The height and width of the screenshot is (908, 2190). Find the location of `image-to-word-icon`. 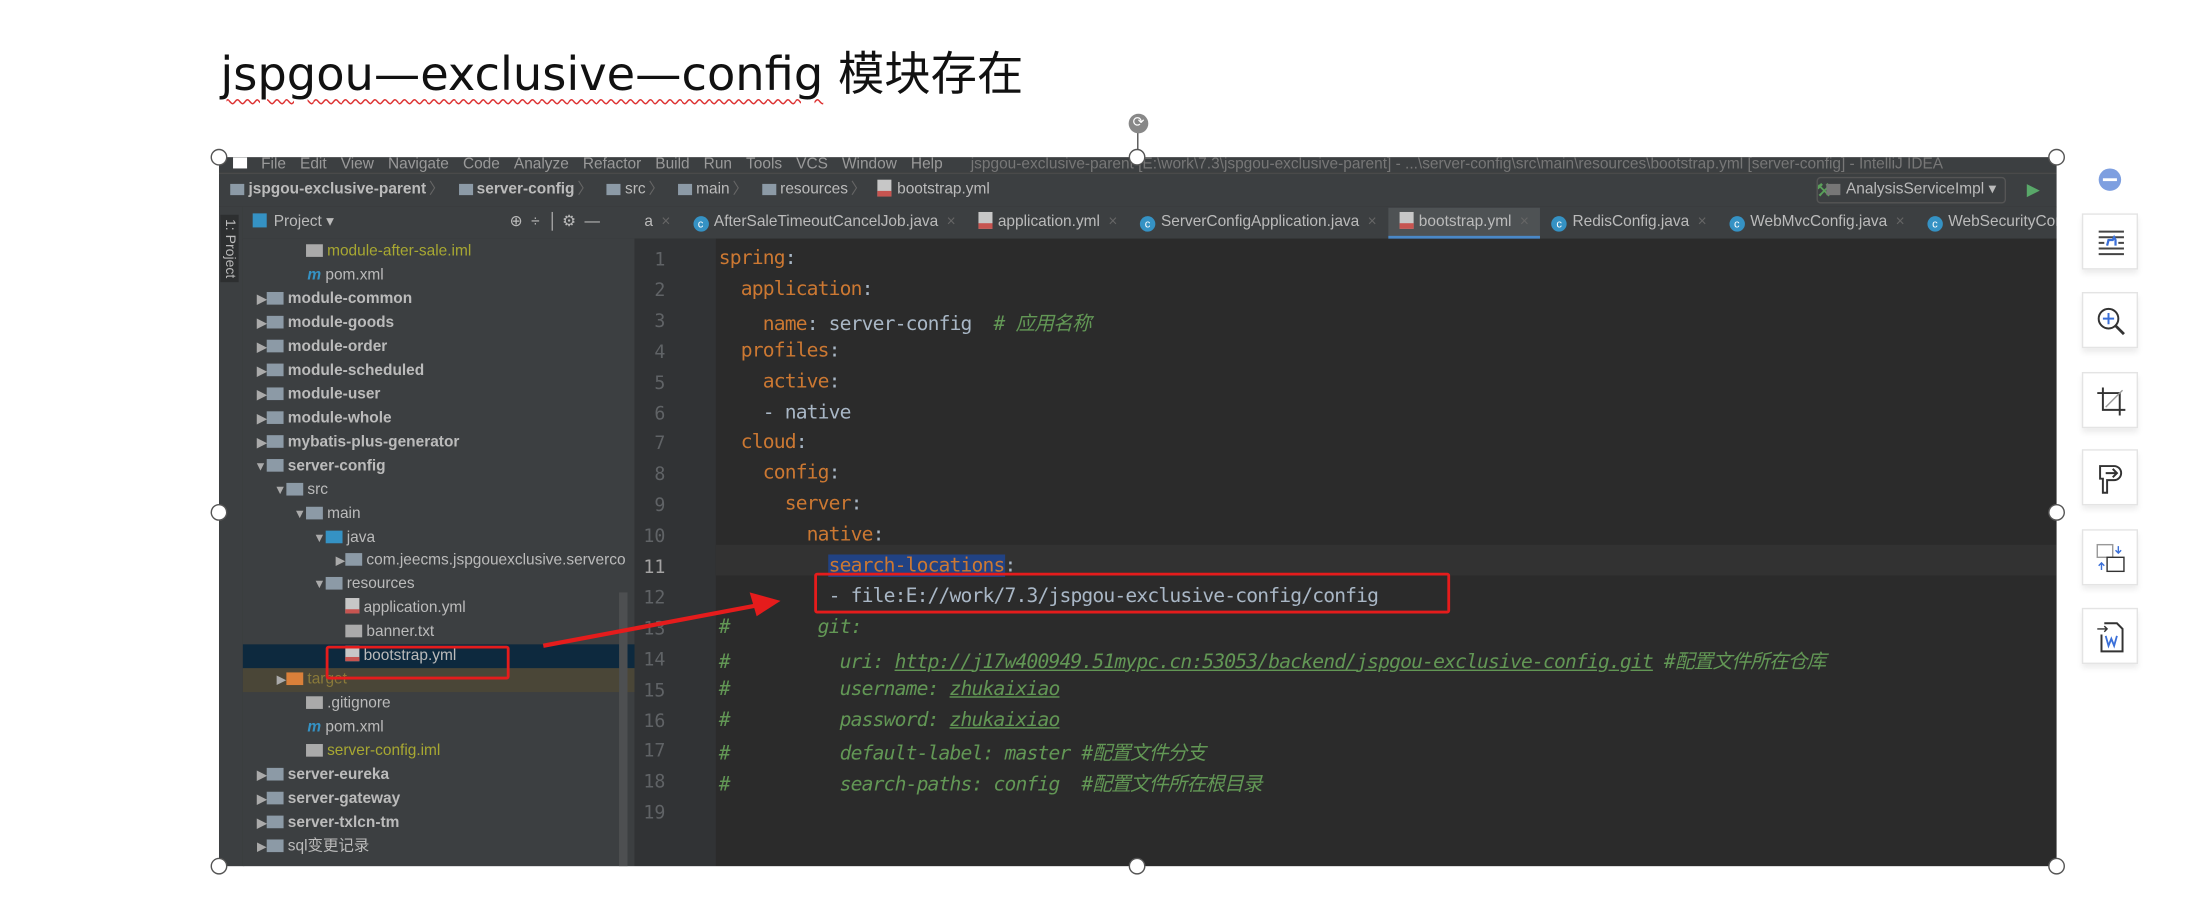

image-to-word-icon is located at coordinates (2110, 637).